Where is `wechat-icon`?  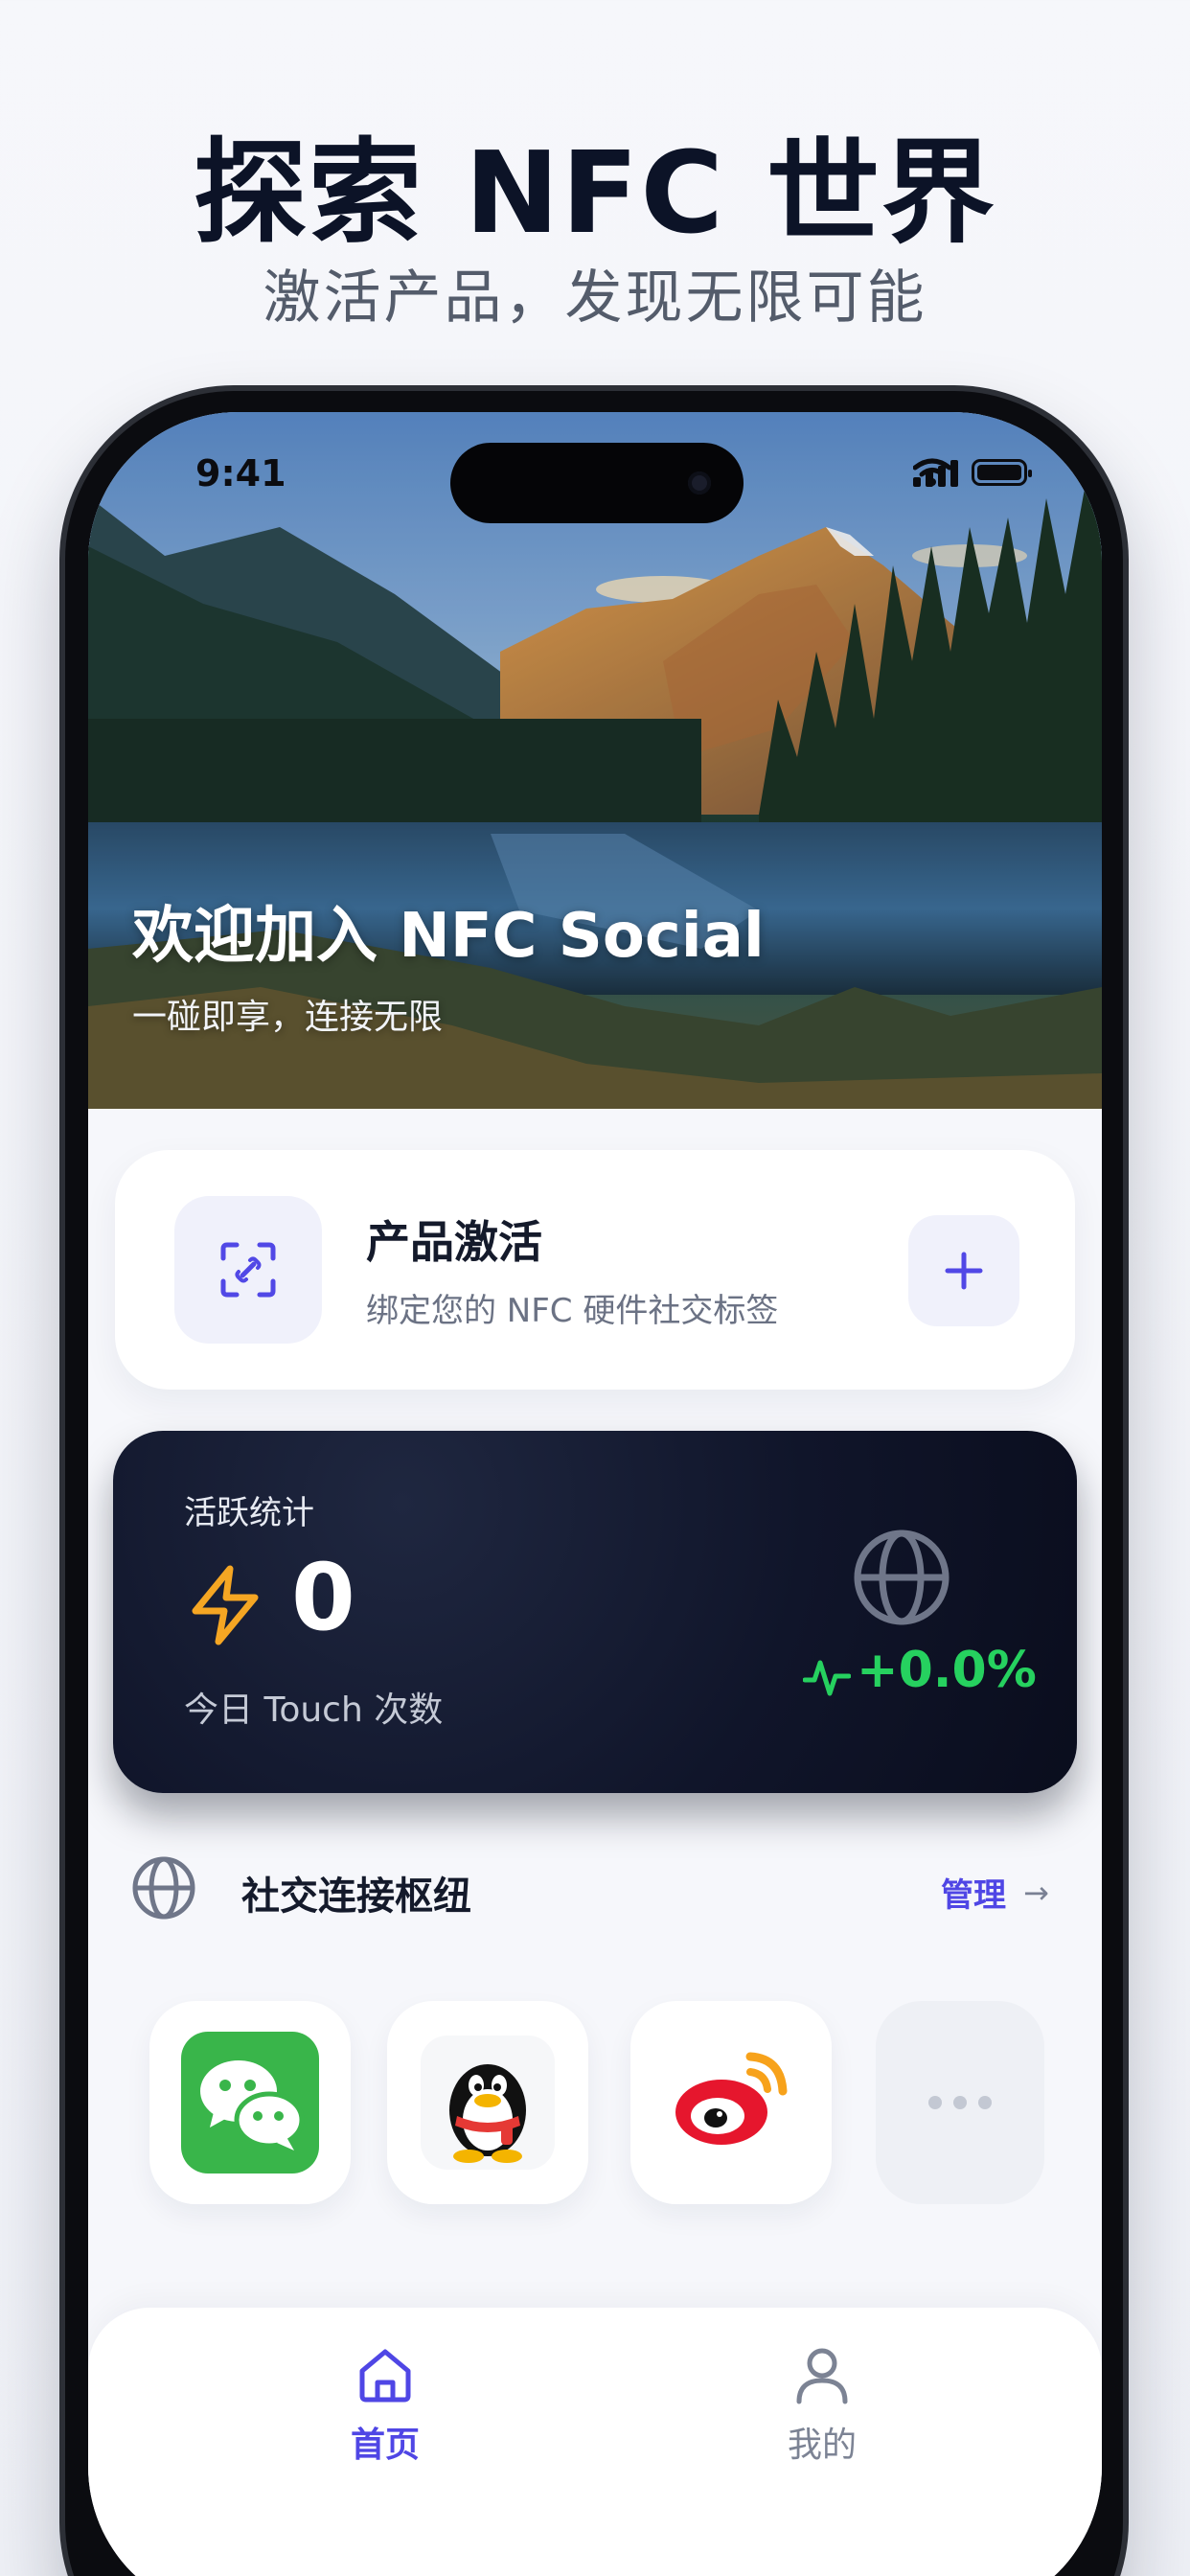 wechat-icon is located at coordinates (250, 2103).